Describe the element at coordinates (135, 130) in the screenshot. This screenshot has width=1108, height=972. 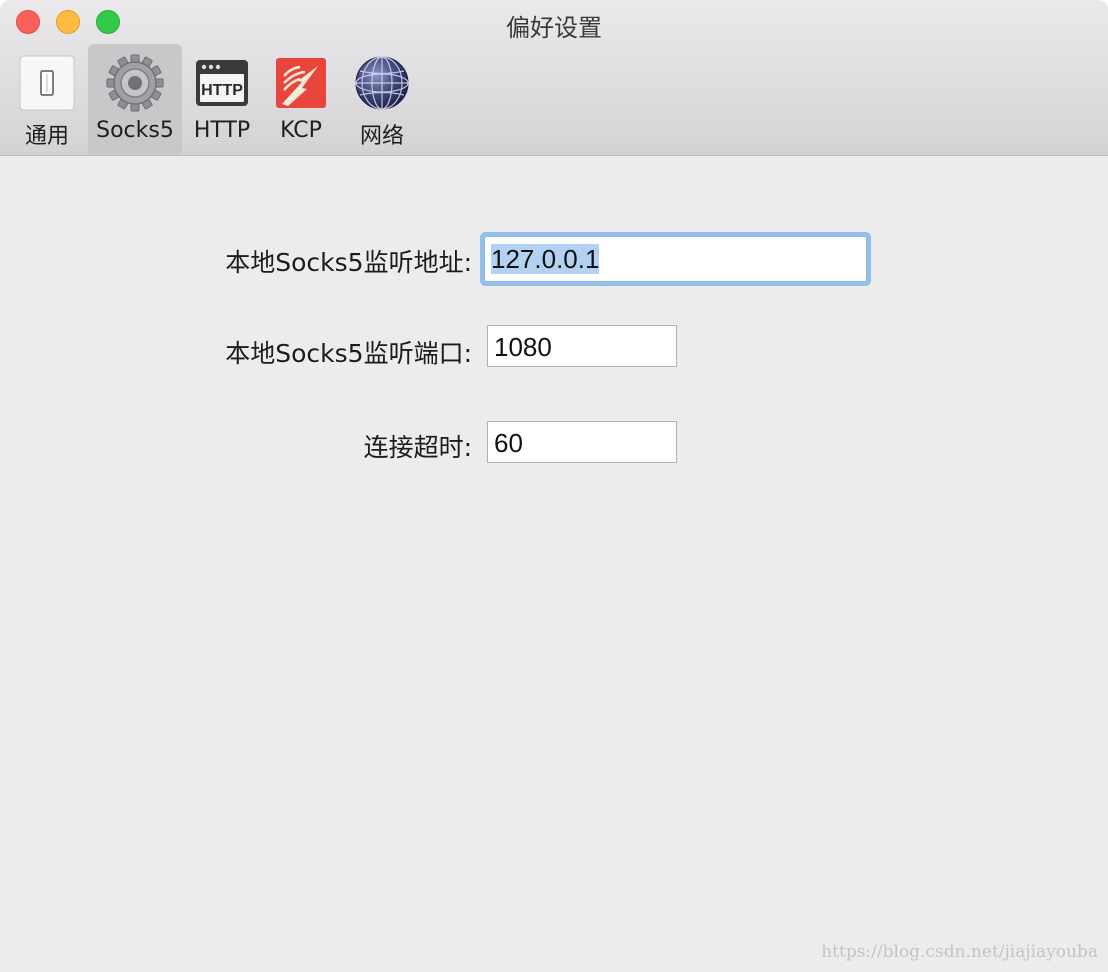
I see `tab-label: Socks5` at that location.